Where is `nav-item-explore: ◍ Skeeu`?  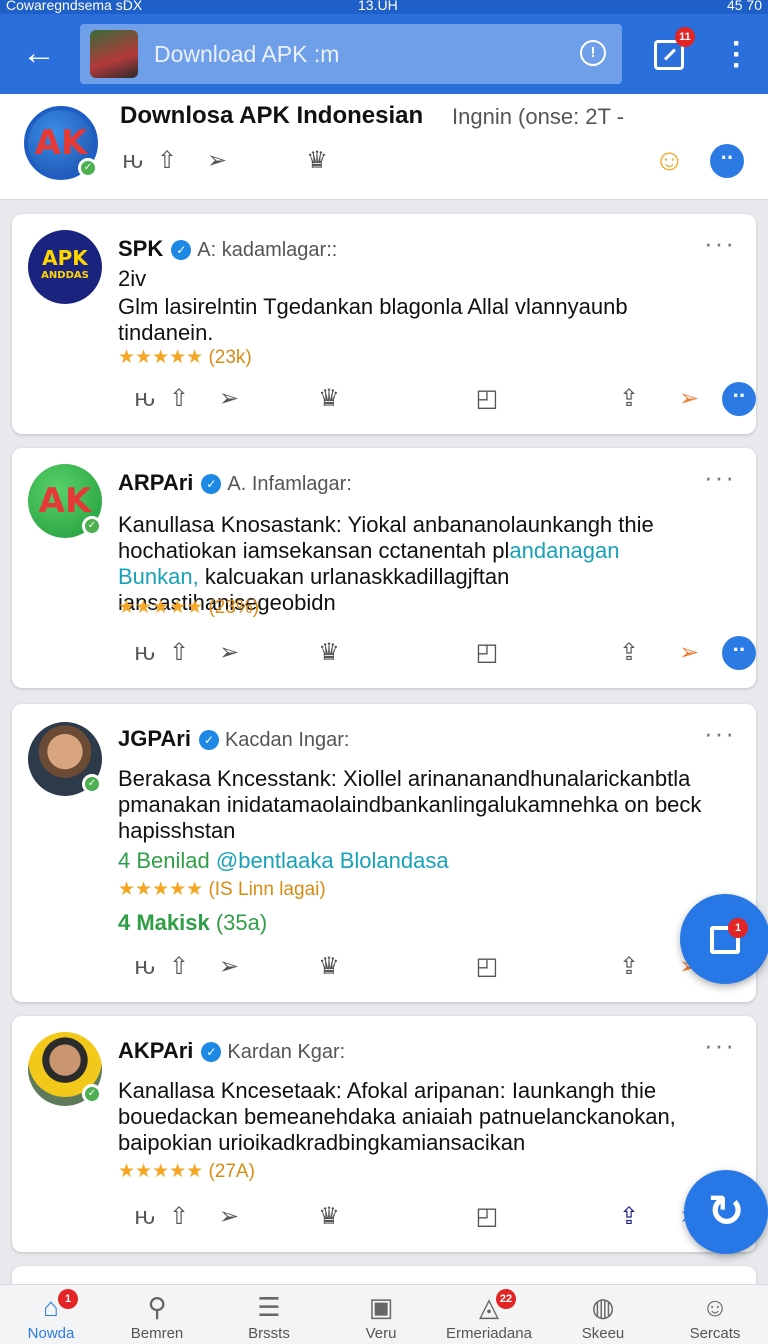
nav-item-explore: ◍ Skeeu is located at coordinates (603, 1314).